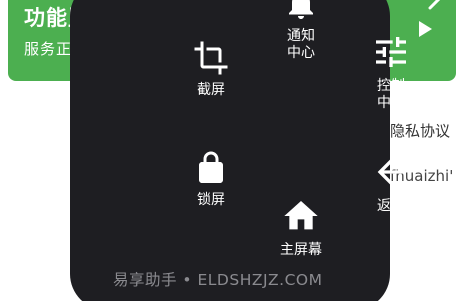  What do you see at coordinates (211, 200) in the screenshot?
I see `lock-screen-label: 锁屏` at bounding box center [211, 200].